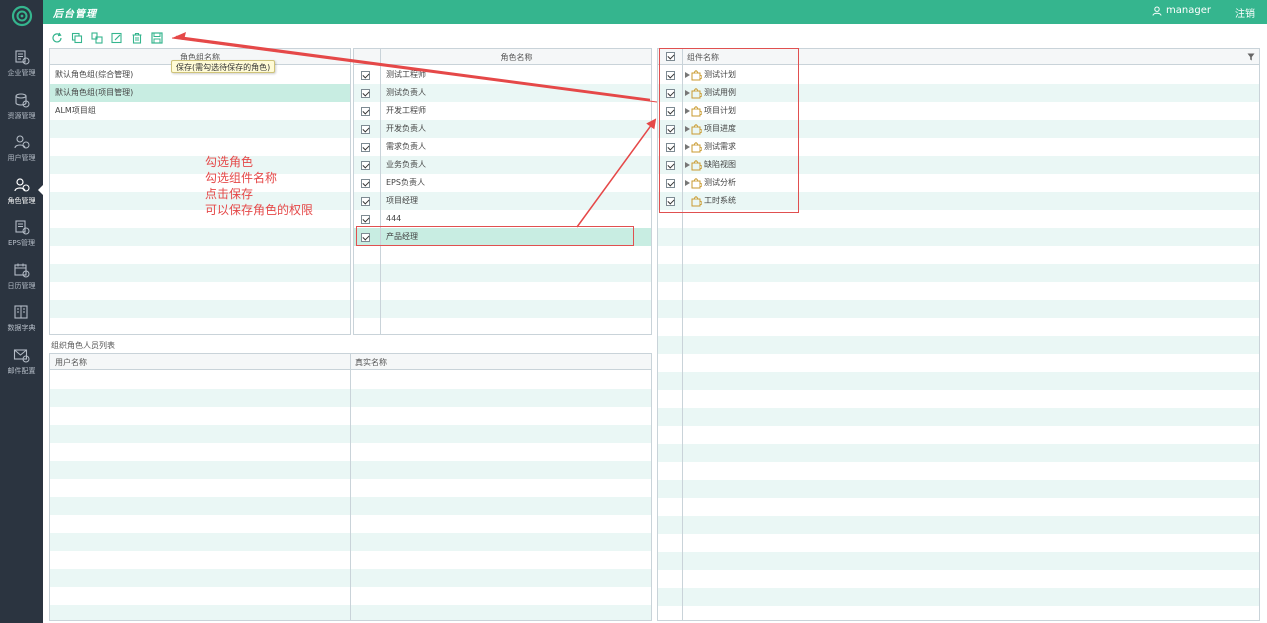  What do you see at coordinates (200, 111) in the screenshot?
I see `role-group-row: ALM项目组` at bounding box center [200, 111].